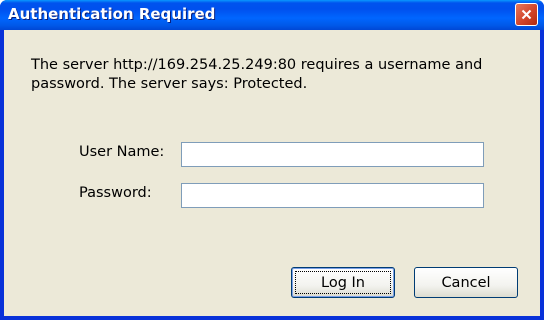  I want to click on username-label: User Name:, so click(122, 152).